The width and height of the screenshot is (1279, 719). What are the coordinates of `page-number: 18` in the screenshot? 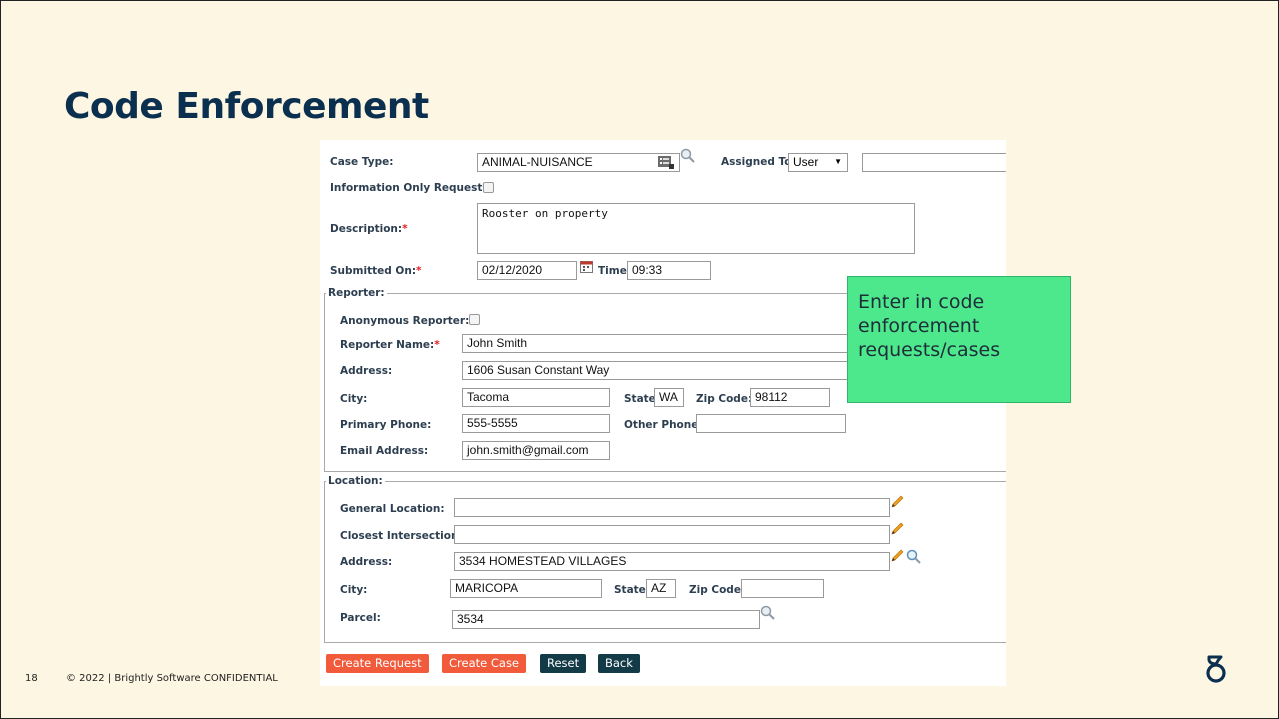 It's located at (31, 678).